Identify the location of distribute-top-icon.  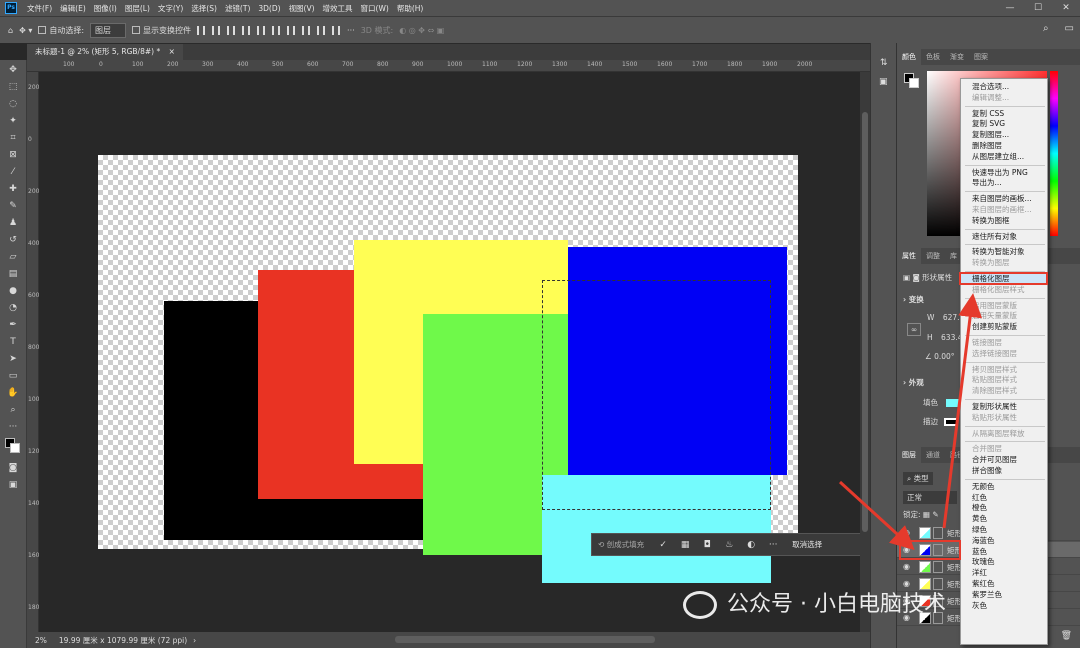
(291, 30).